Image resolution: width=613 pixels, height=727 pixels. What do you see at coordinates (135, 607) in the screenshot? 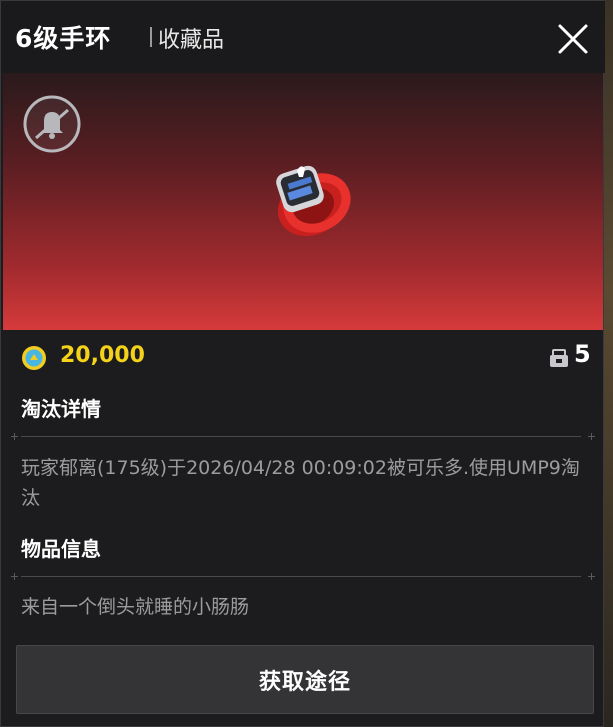
I see `item-description: 来自一个倒头就睡的小肠肠` at bounding box center [135, 607].